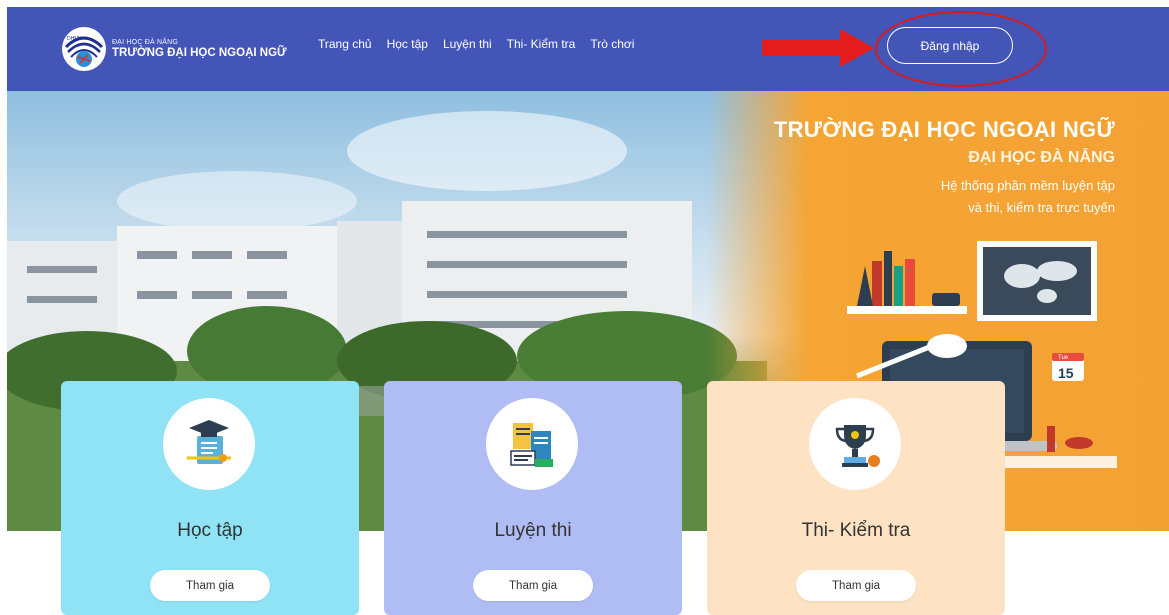 This screenshot has height=615, width=1169. What do you see at coordinates (407, 44) in the screenshot?
I see `nav-item-study: Học tập` at bounding box center [407, 44].